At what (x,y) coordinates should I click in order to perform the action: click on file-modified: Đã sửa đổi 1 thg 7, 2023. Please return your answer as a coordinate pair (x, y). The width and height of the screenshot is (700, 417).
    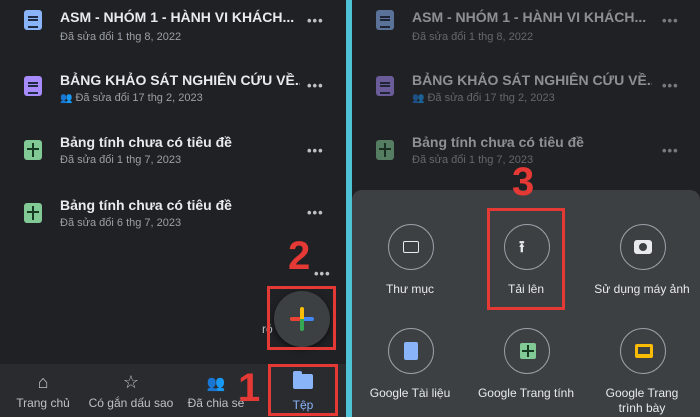
    Looking at the image, I should click on (121, 160).